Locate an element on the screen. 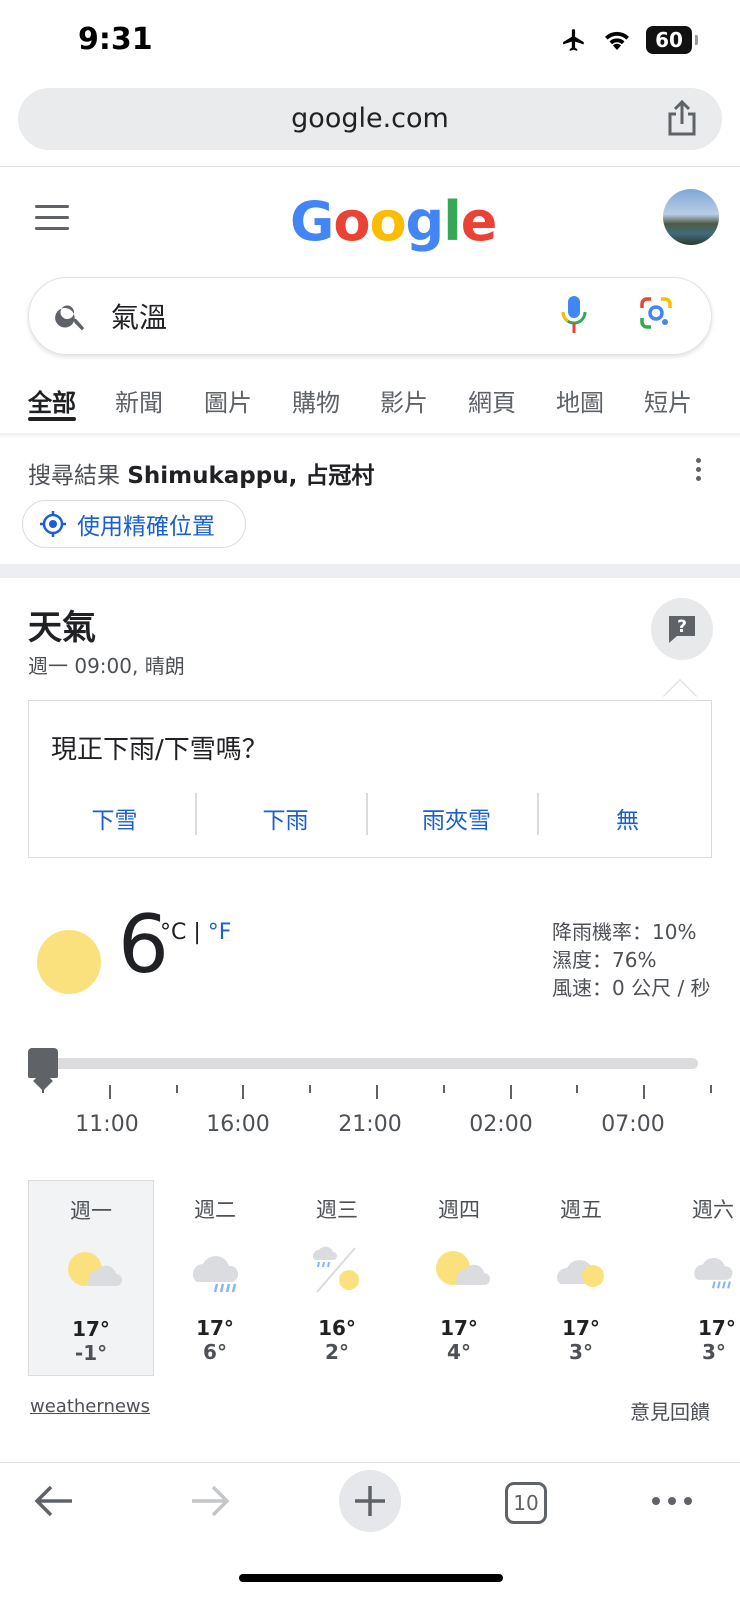 This screenshot has width=740, height=1600. day-low: 6° is located at coordinates (215, 1352).